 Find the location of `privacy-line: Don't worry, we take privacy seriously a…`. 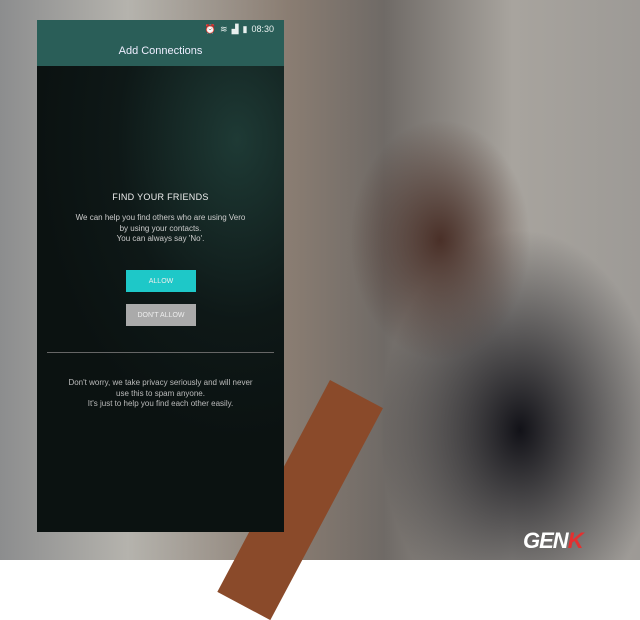

privacy-line: Don't worry, we take privacy seriously a… is located at coordinates (160, 383).